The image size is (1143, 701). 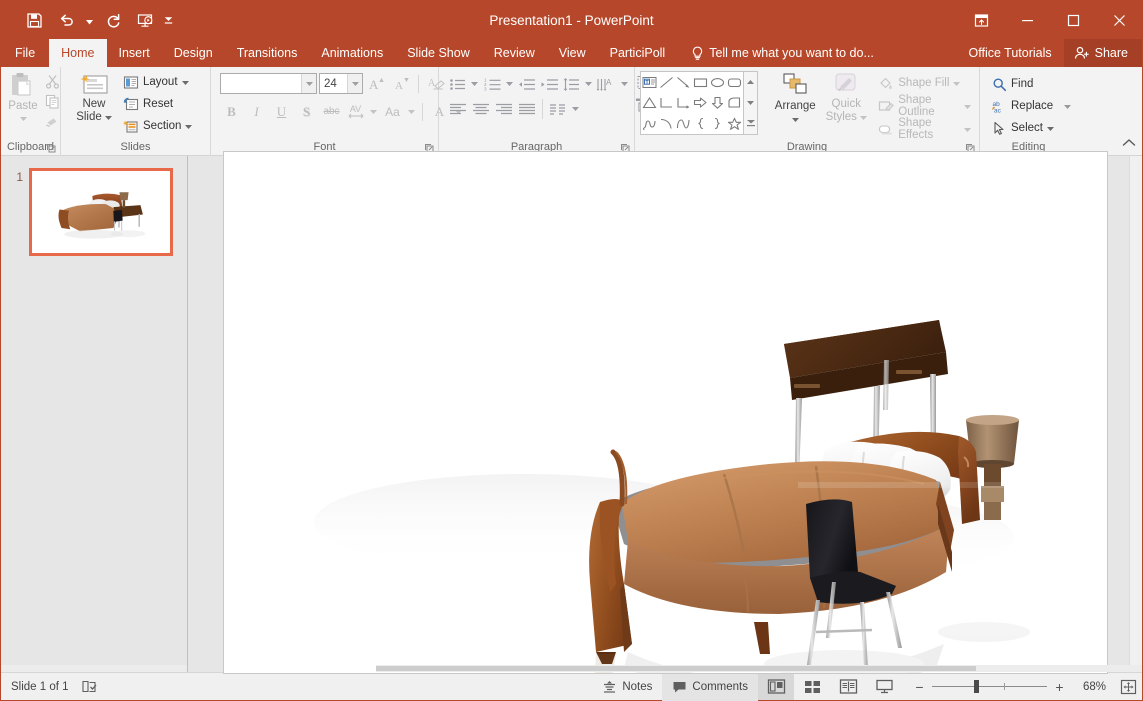 What do you see at coordinates (1119, 20) in the screenshot?
I see `close-icon` at bounding box center [1119, 20].